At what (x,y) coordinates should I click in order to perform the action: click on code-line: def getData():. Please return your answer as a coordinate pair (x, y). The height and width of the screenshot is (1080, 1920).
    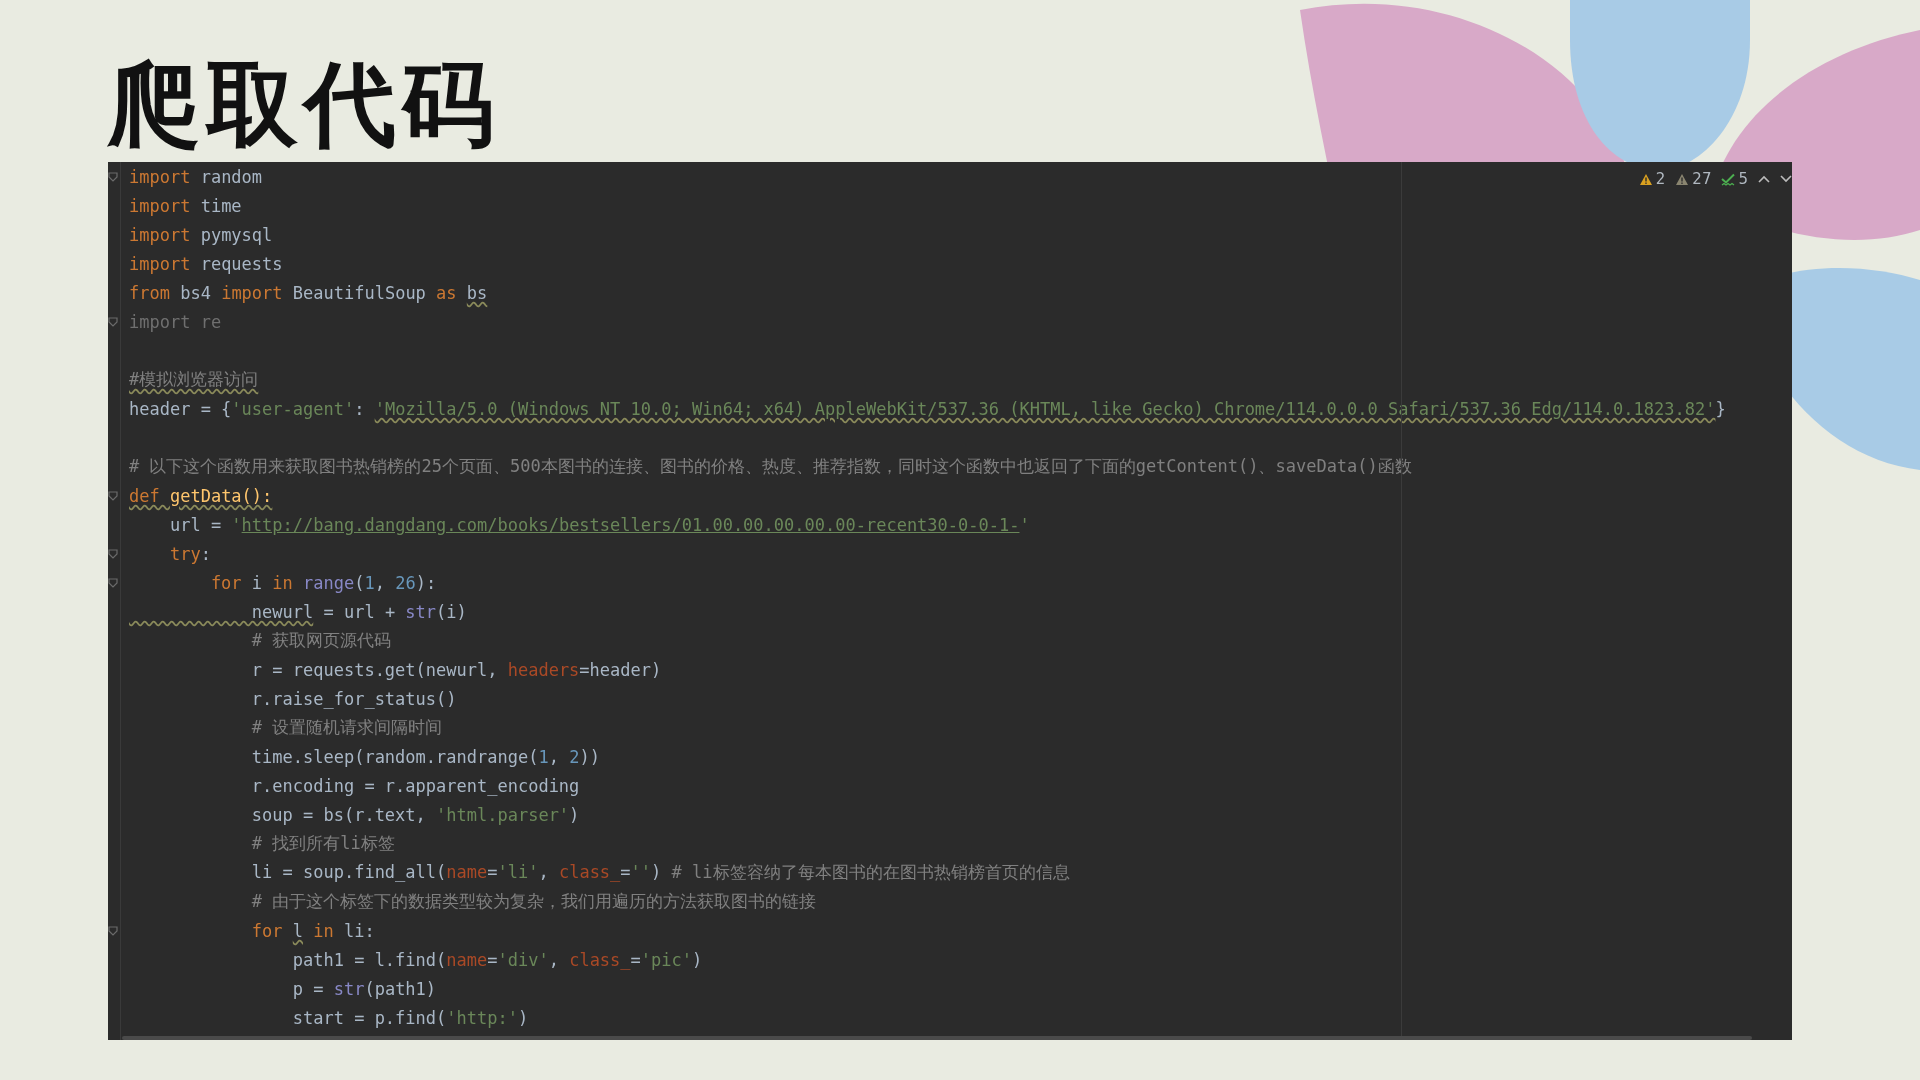
    Looking at the image, I should click on (201, 495).